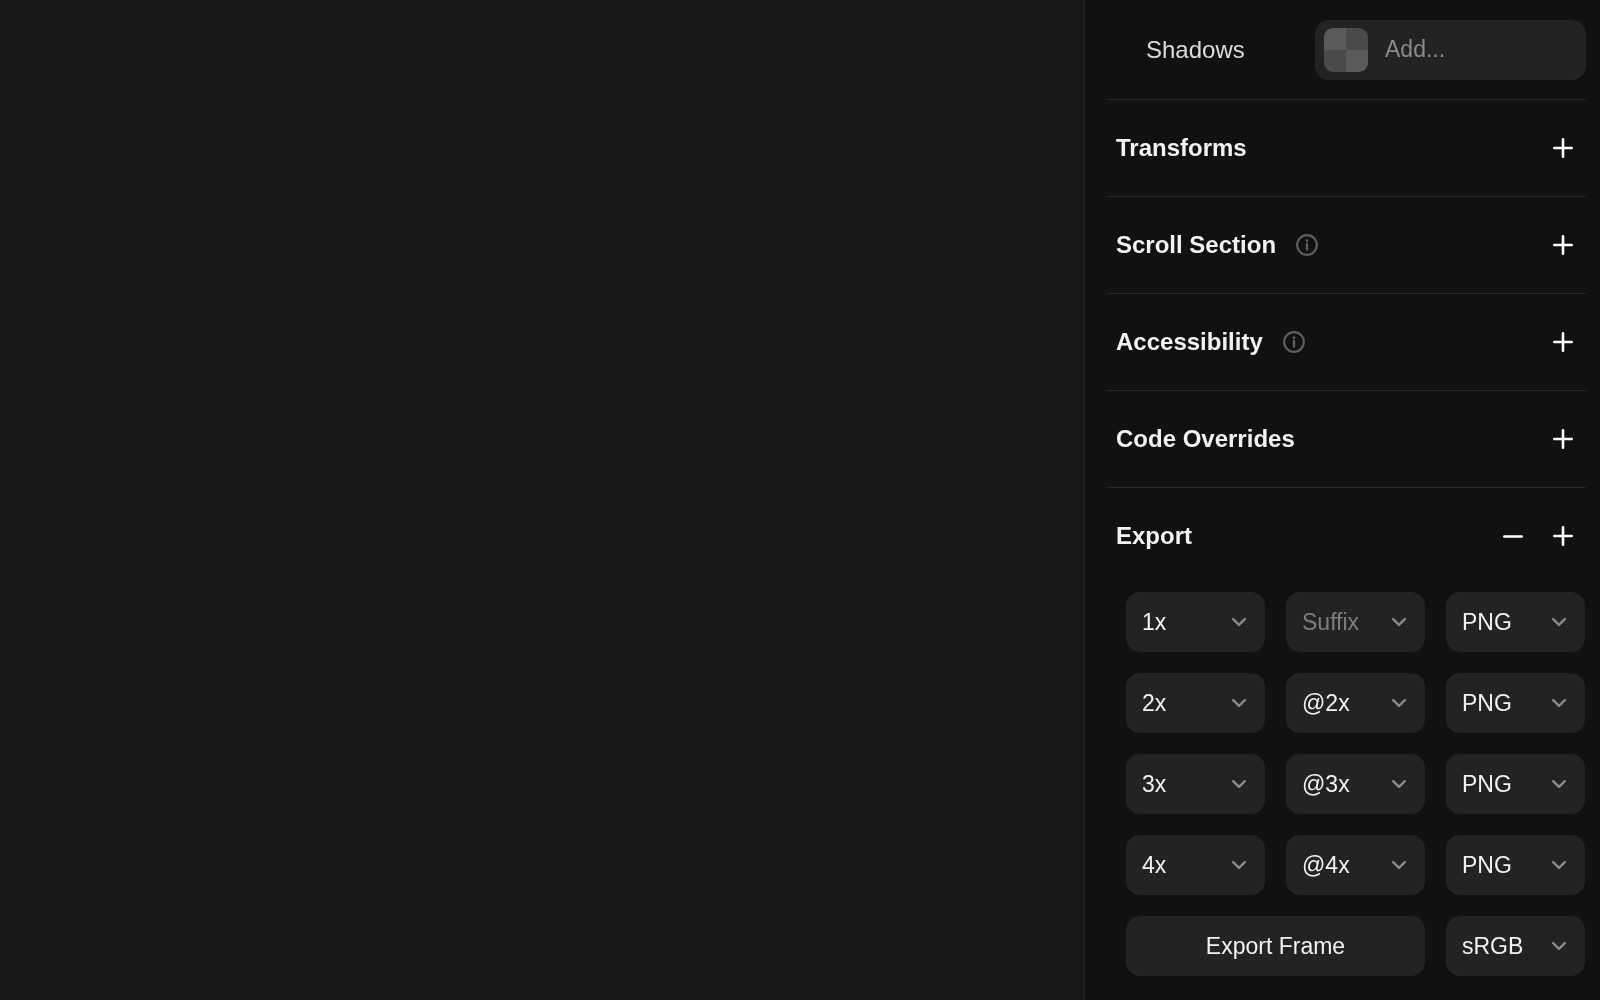 The image size is (1600, 1000). What do you see at coordinates (1205, 439) in the screenshot?
I see `section-title: Code Overrides` at bounding box center [1205, 439].